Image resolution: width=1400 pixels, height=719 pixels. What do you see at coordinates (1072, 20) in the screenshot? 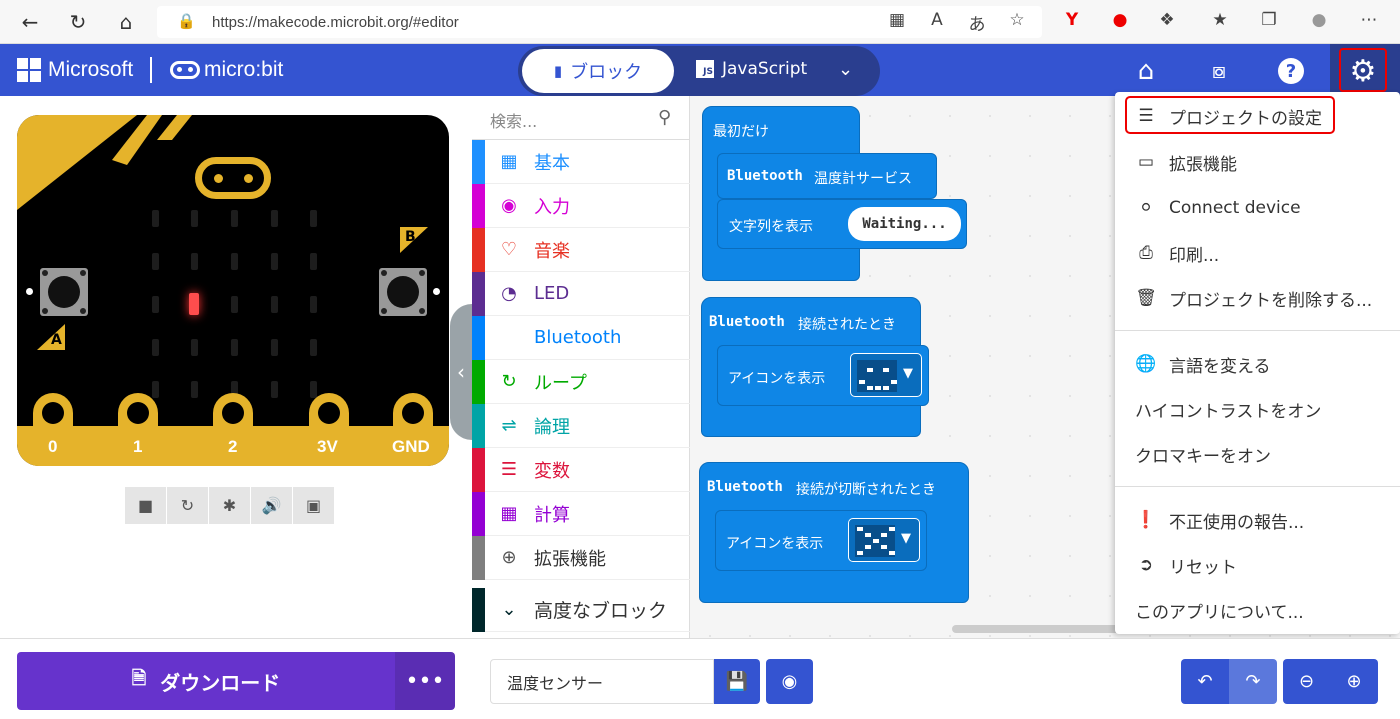
I see `yahoo-icon: Y` at bounding box center [1072, 20].